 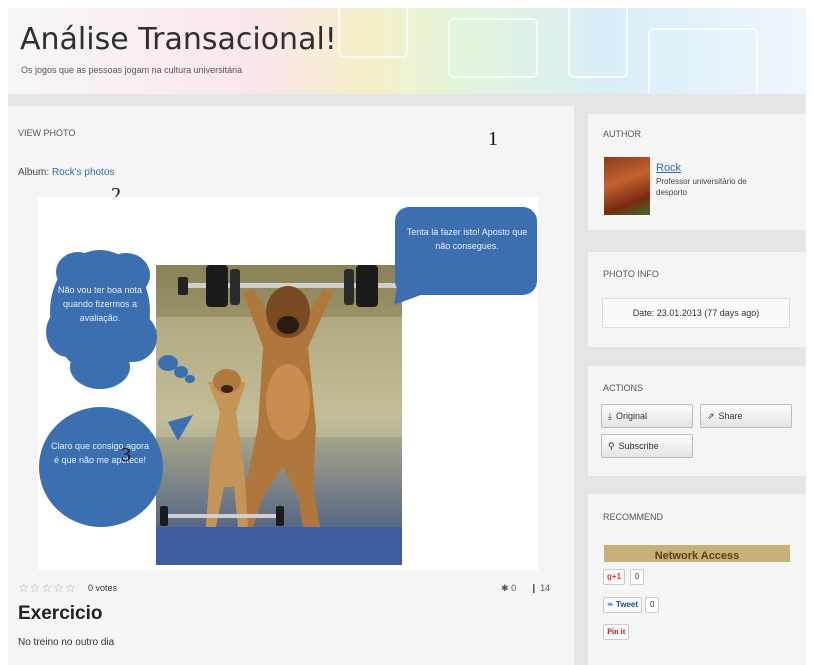 I want to click on recommend-title: RECOMMEND, so click(x=633, y=517).